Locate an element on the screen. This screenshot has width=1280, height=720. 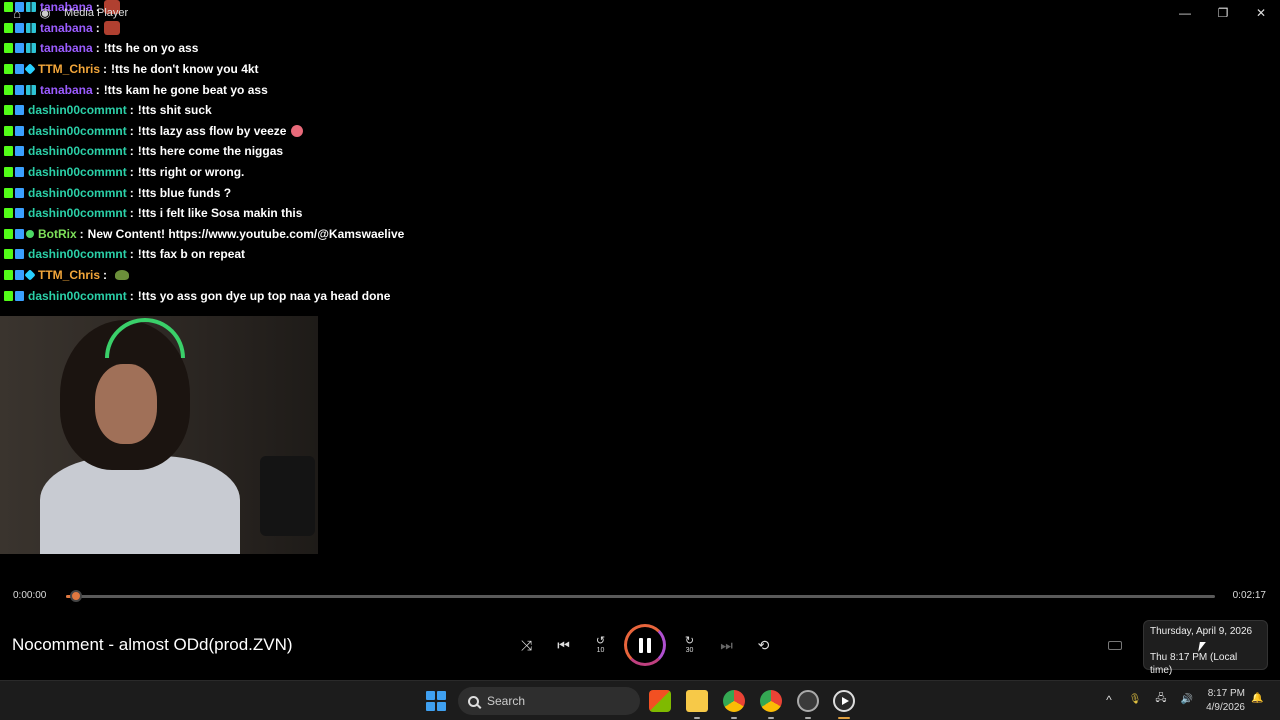
maximize-button: ❐ is located at coordinates (1223, 13).